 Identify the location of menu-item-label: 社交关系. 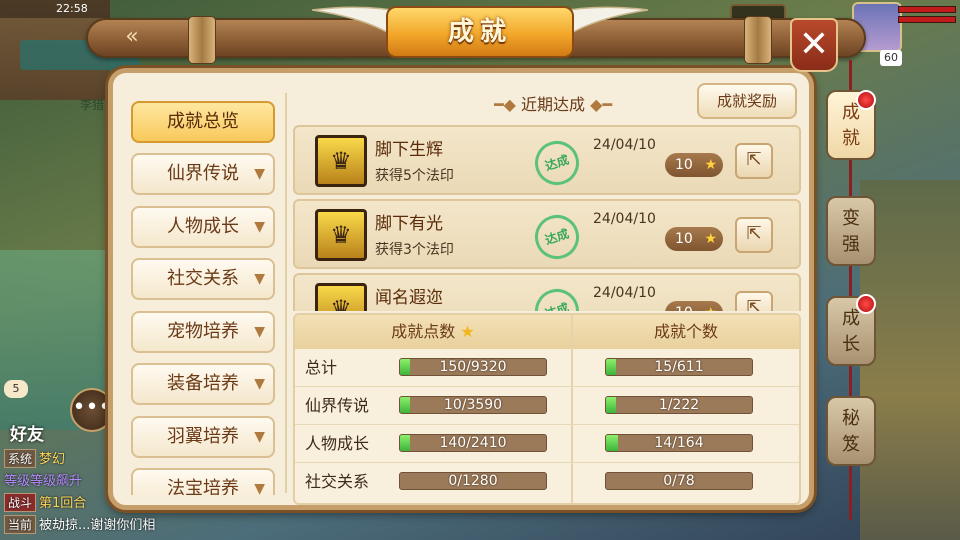
(203, 278).